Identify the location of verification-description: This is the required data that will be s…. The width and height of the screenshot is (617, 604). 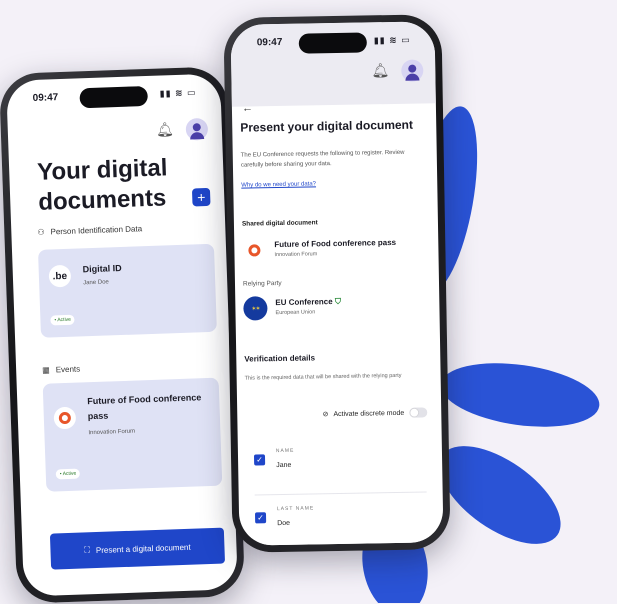
(323, 377).